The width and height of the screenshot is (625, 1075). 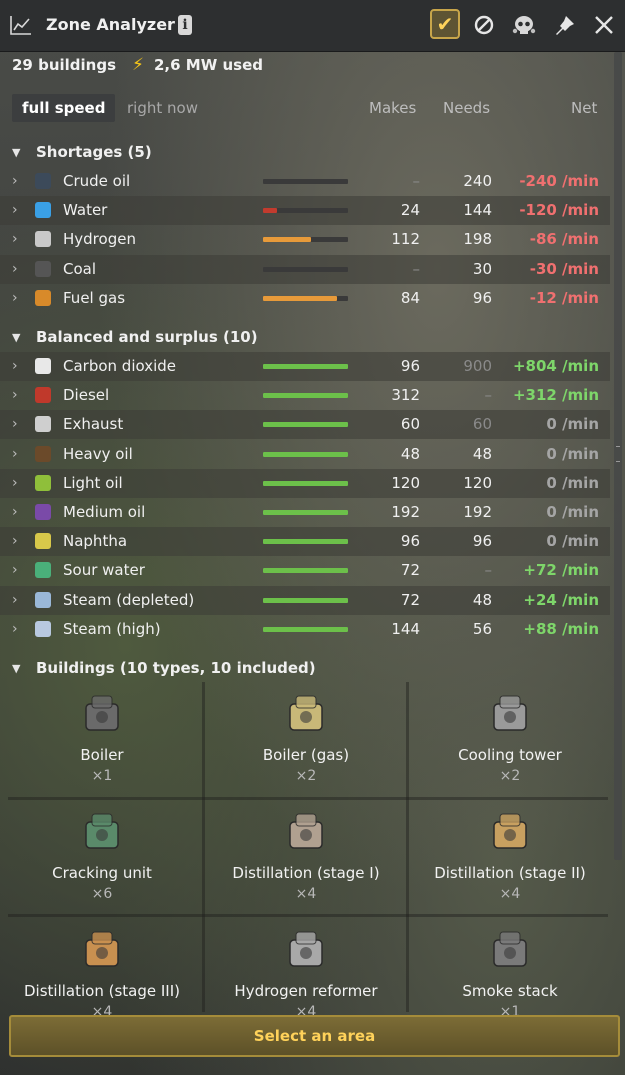 What do you see at coordinates (64, 108) in the screenshot?
I see `tab-full-speed: full speed` at bounding box center [64, 108].